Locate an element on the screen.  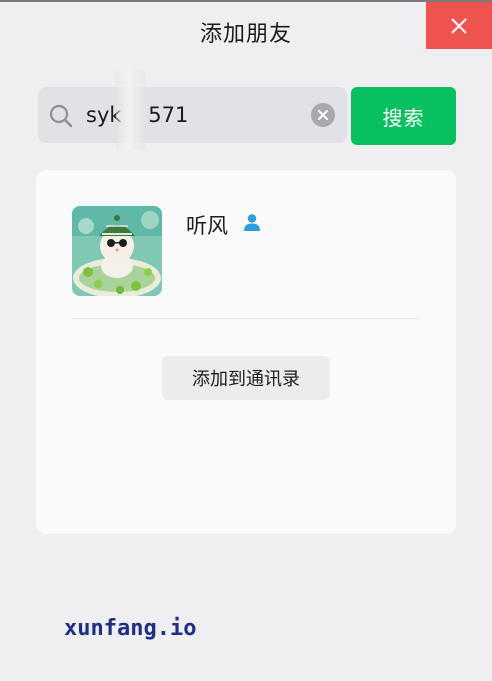
window-top-border is located at coordinates (246, 1).